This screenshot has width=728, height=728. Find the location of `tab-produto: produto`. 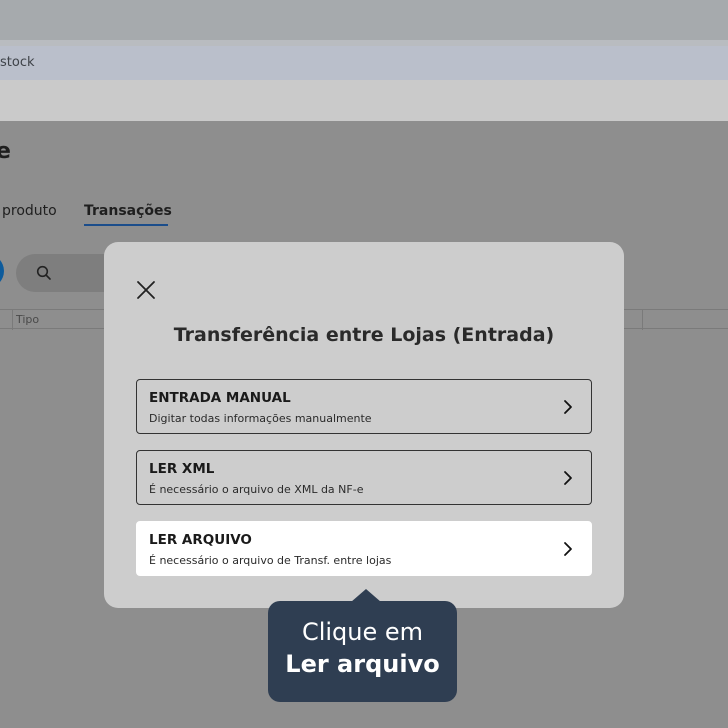

tab-produto: produto is located at coordinates (29, 211).